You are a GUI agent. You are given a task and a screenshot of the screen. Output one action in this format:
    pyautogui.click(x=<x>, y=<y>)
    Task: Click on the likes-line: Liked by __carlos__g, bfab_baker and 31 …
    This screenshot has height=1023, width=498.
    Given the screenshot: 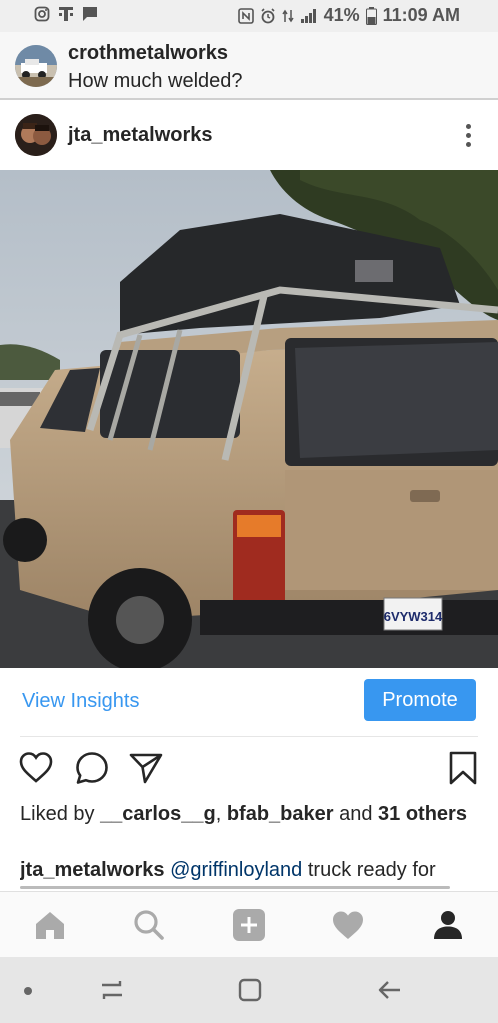 What is the action you would take?
    pyautogui.click(x=245, y=814)
    